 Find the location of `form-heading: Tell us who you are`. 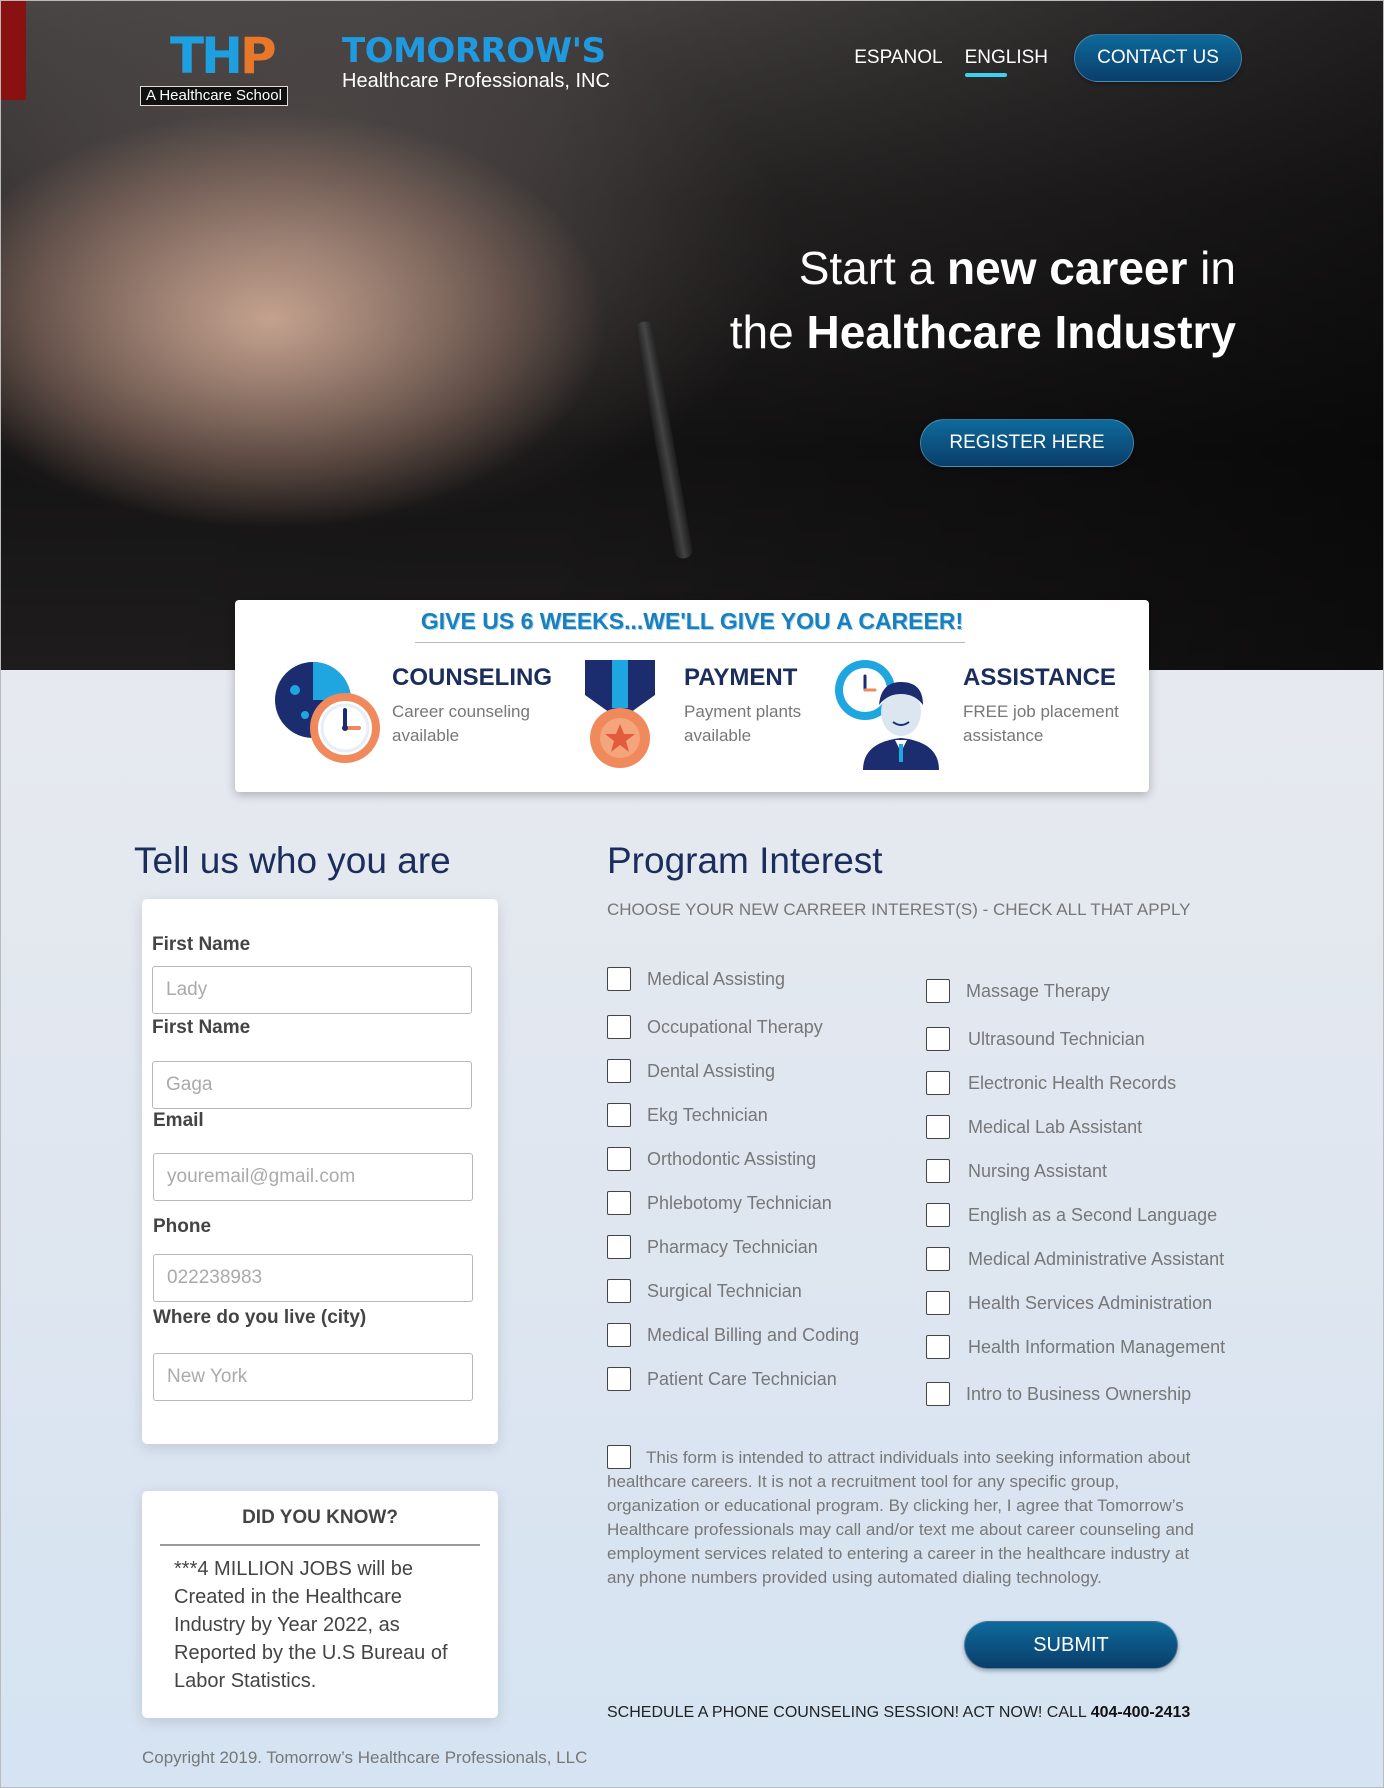

form-heading: Tell us who you are is located at coordinates (292, 860).